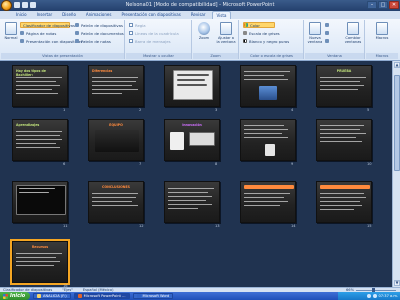  I want to click on arrange-all-button, so click(327, 25).